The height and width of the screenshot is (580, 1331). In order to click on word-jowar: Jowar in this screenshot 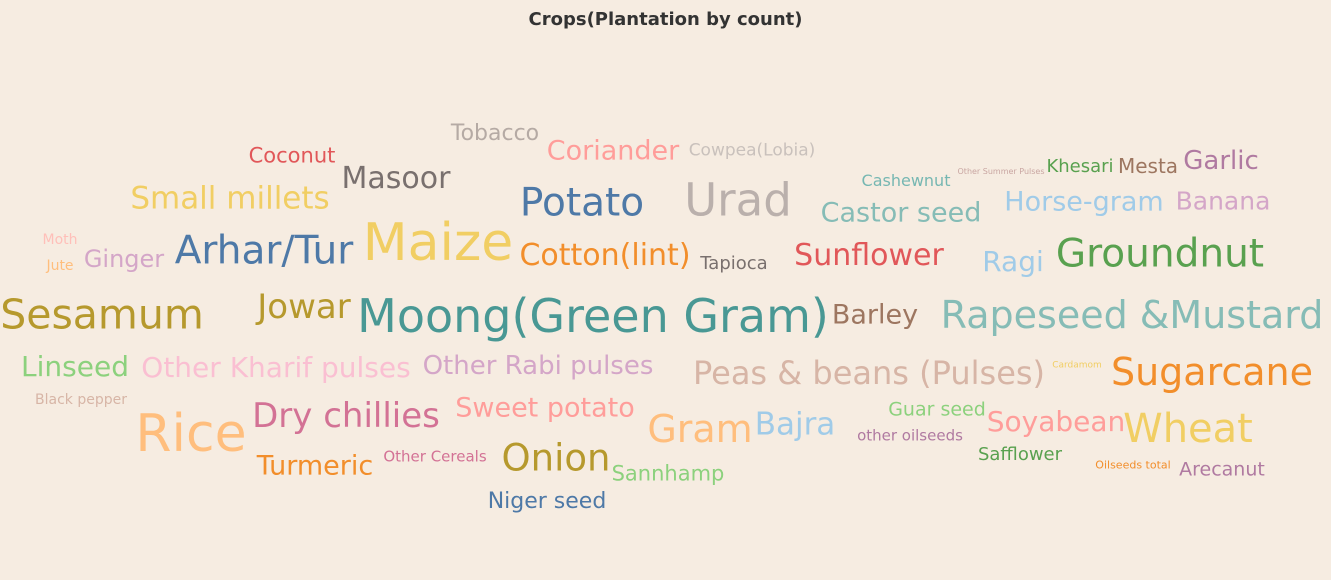, I will do `click(304, 307)`.